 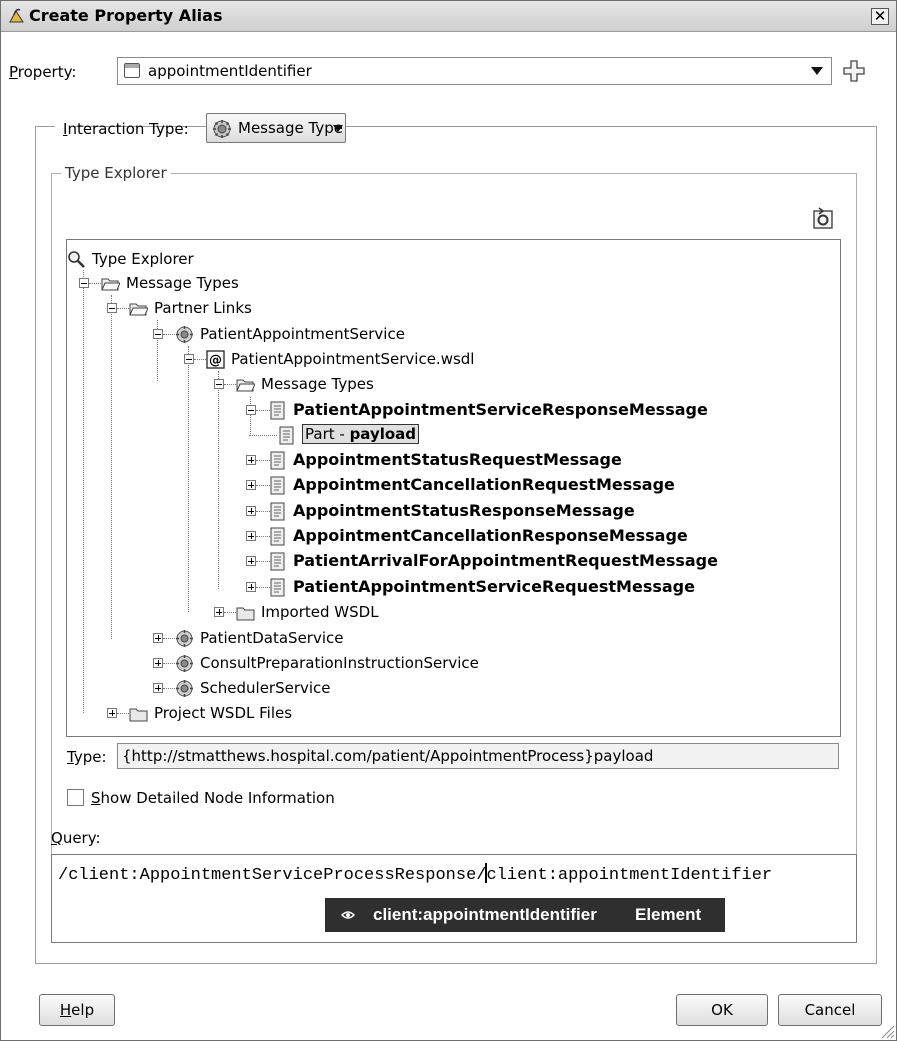 What do you see at coordinates (290, 128) in the screenshot?
I see `interaction-type-value: Message Type` at bounding box center [290, 128].